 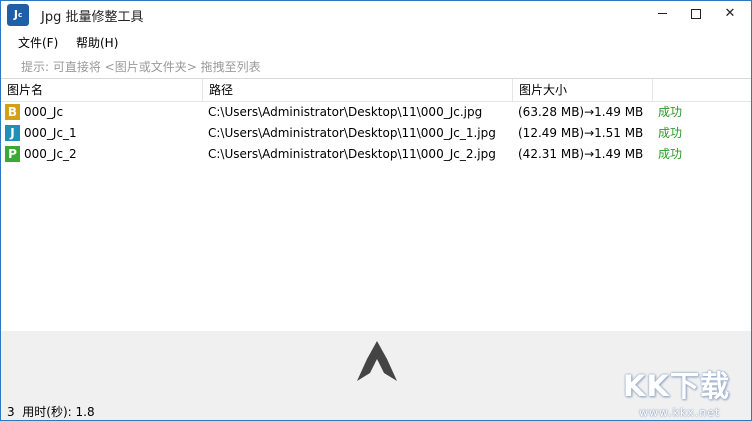 I want to click on file-name: 000_Jc_2, so click(x=50, y=154).